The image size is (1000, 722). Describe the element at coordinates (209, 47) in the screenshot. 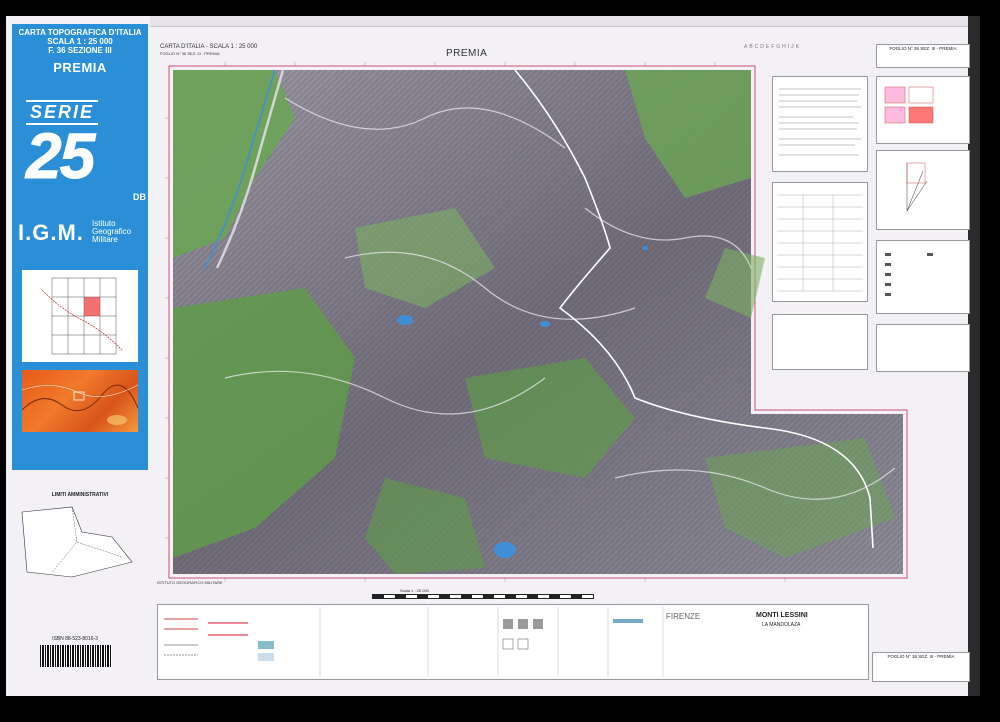

I see `map-header-scale: CARTA D'ITALIA - SCALA 1 : 25 000` at that location.